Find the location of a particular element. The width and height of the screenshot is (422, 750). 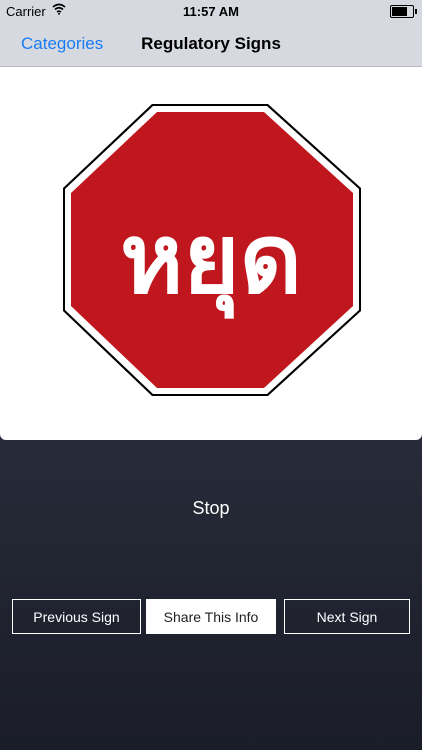

previous-sign-button: Previous Sign is located at coordinates (76, 616).